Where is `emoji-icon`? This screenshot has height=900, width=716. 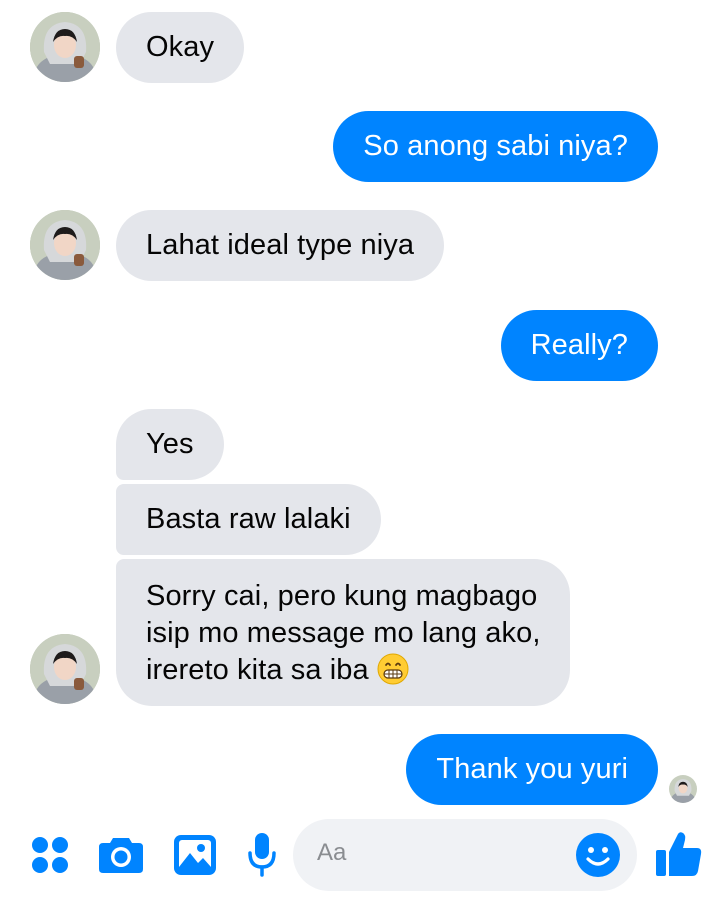
emoji-icon is located at coordinates (598, 857).